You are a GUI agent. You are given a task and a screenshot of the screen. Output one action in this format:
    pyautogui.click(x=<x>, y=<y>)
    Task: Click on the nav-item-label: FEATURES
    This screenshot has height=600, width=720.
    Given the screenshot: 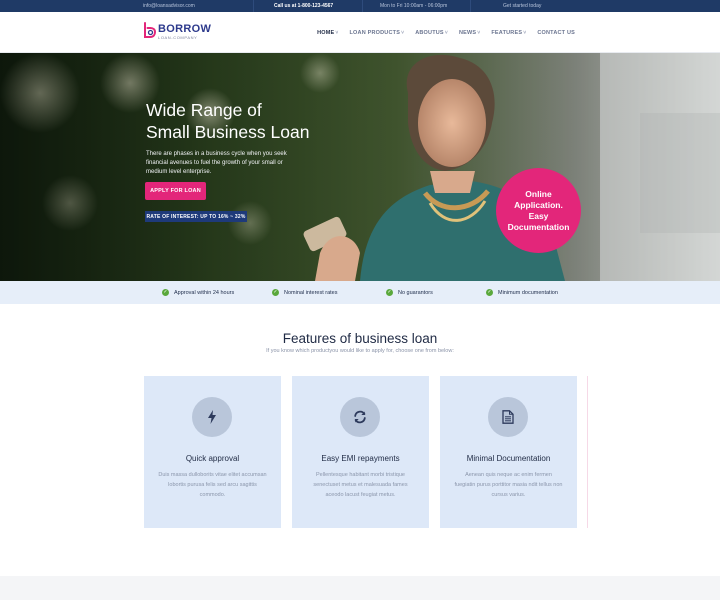 What is the action you would take?
    pyautogui.click(x=507, y=32)
    